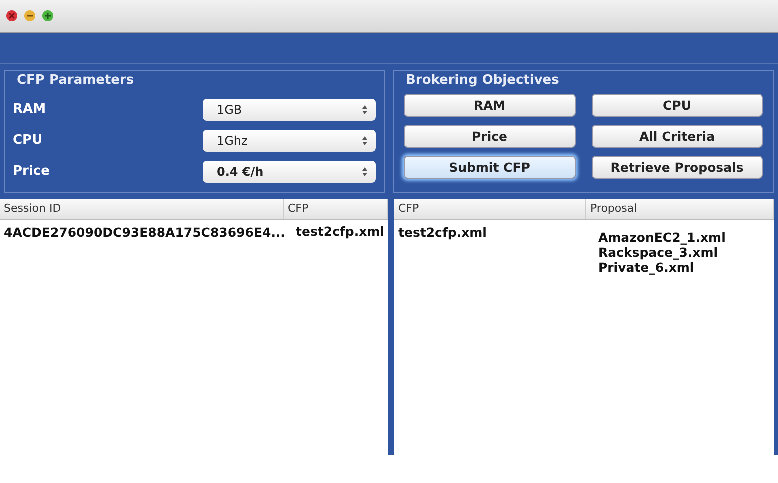 This screenshot has height=483, width=778. I want to click on objective-button: RAM, so click(490, 105).